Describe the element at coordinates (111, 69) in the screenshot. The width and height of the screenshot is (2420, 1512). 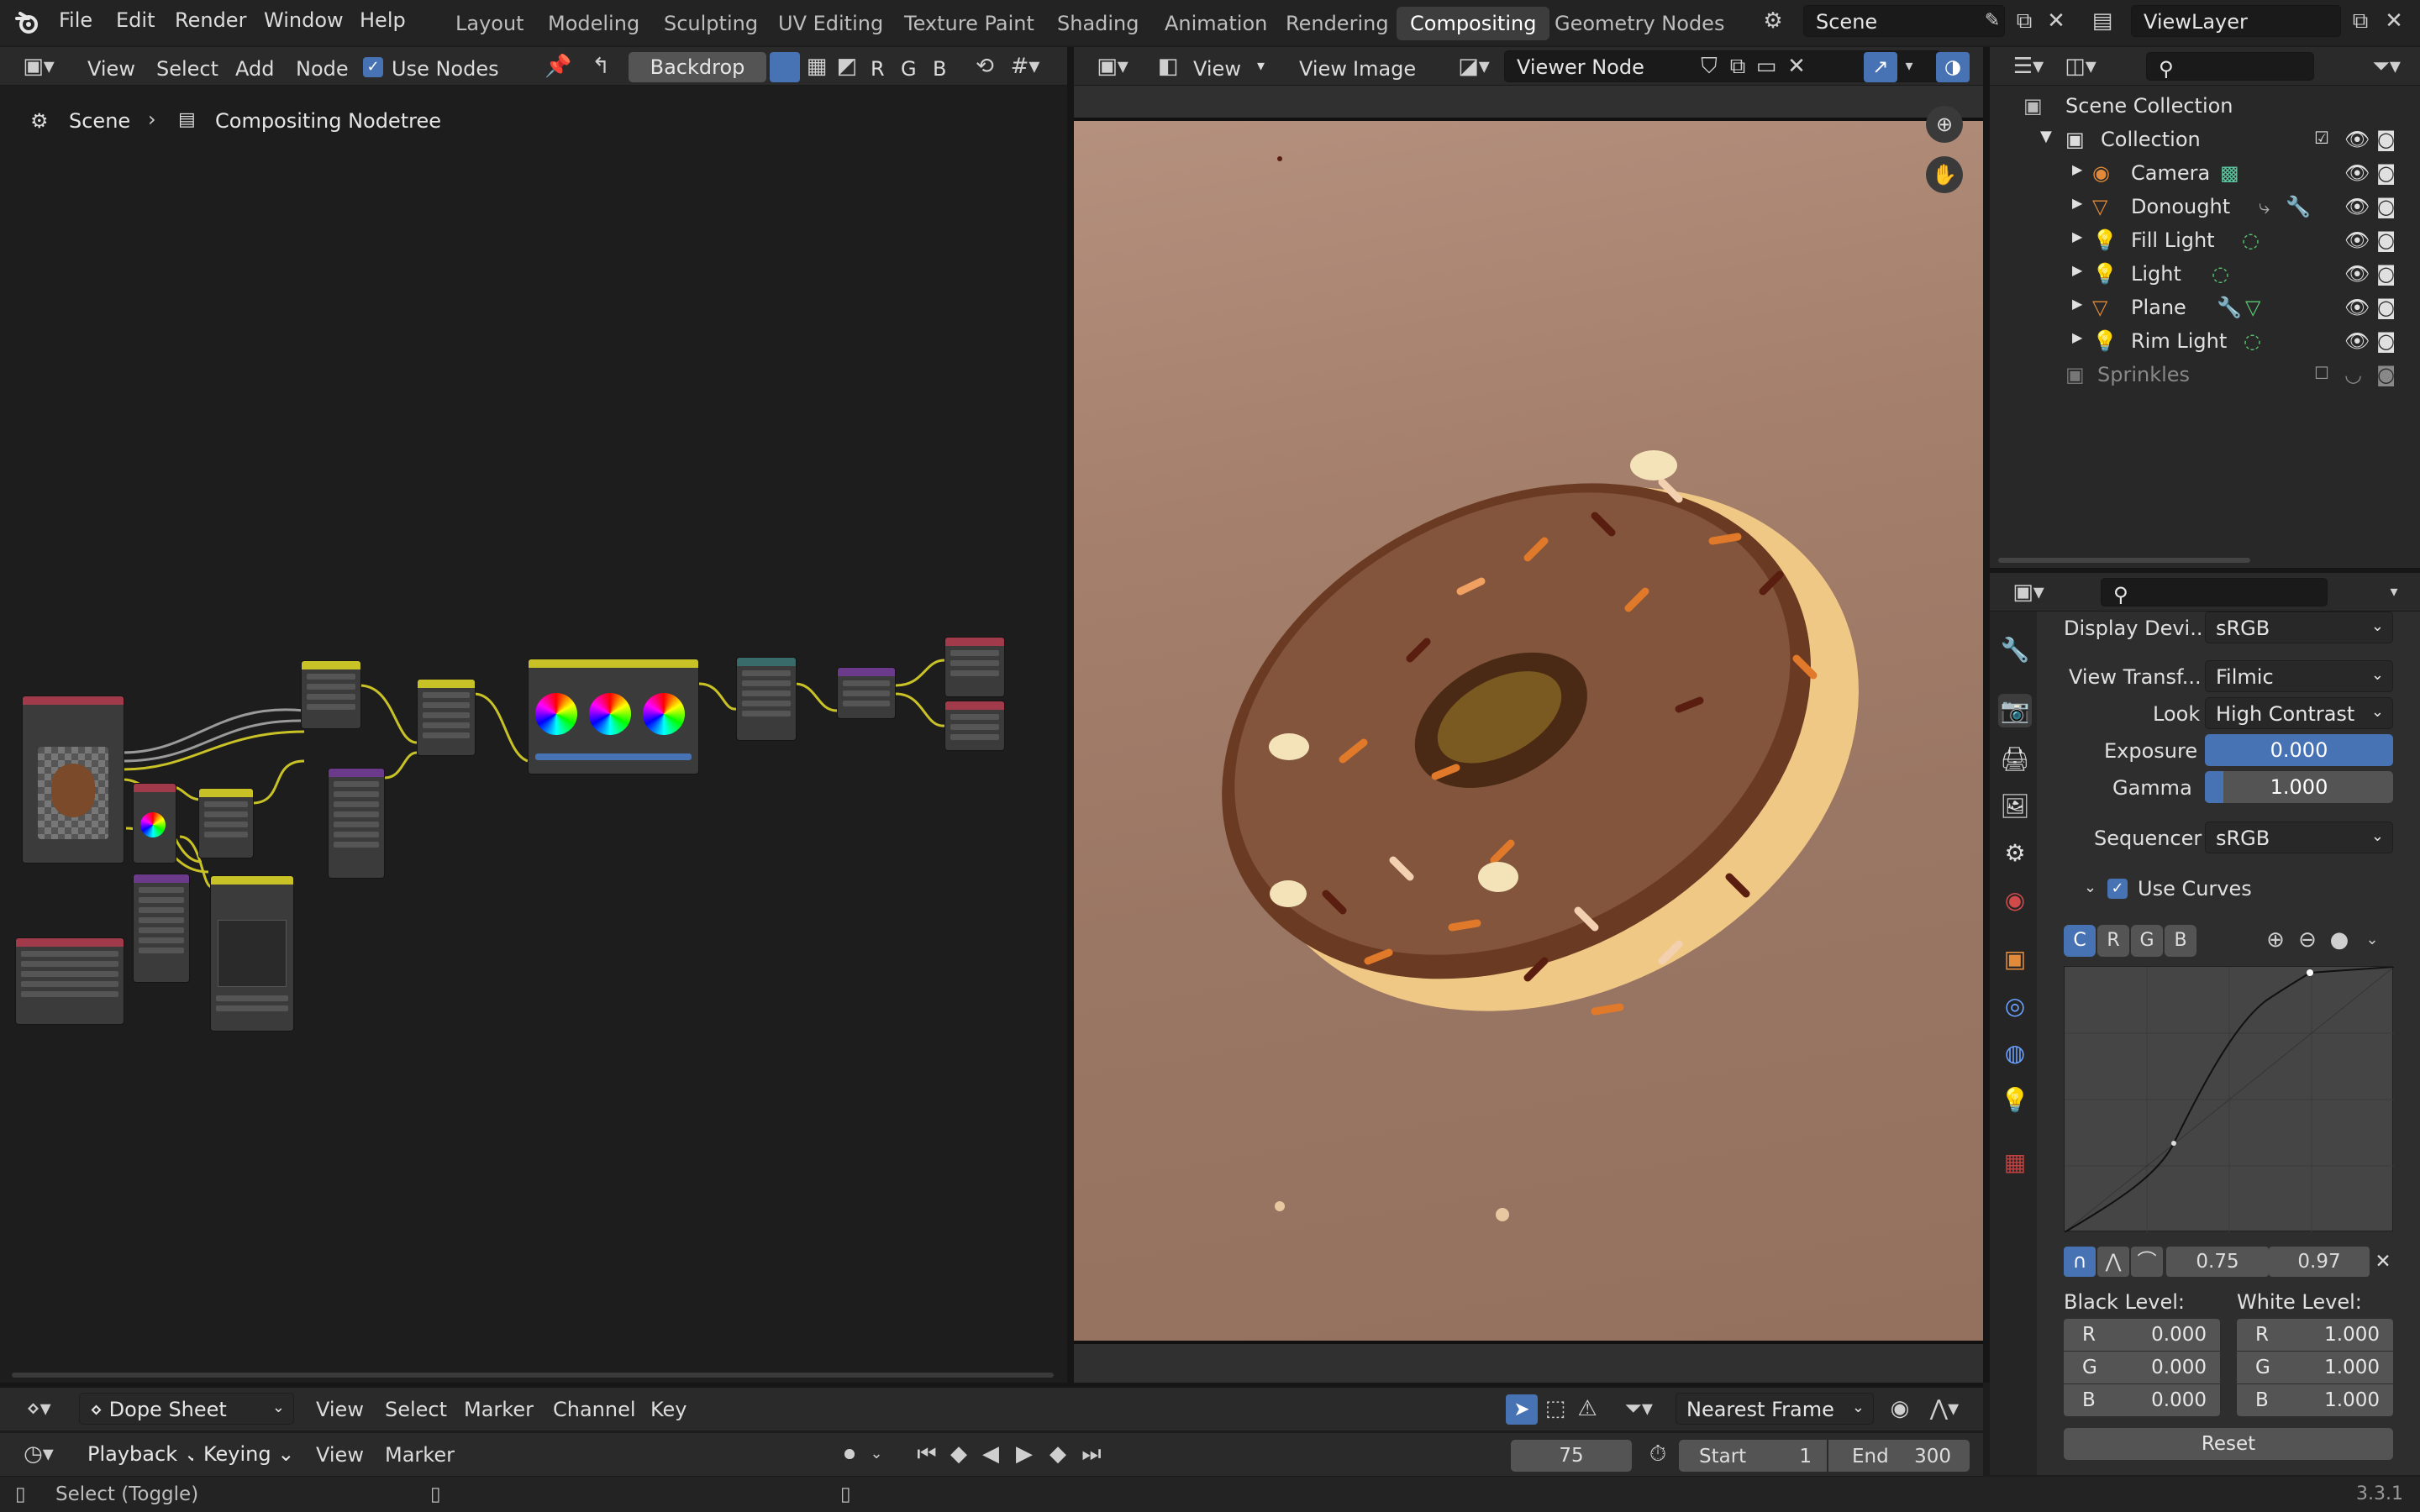
I see `node-menu-view: View` at that location.